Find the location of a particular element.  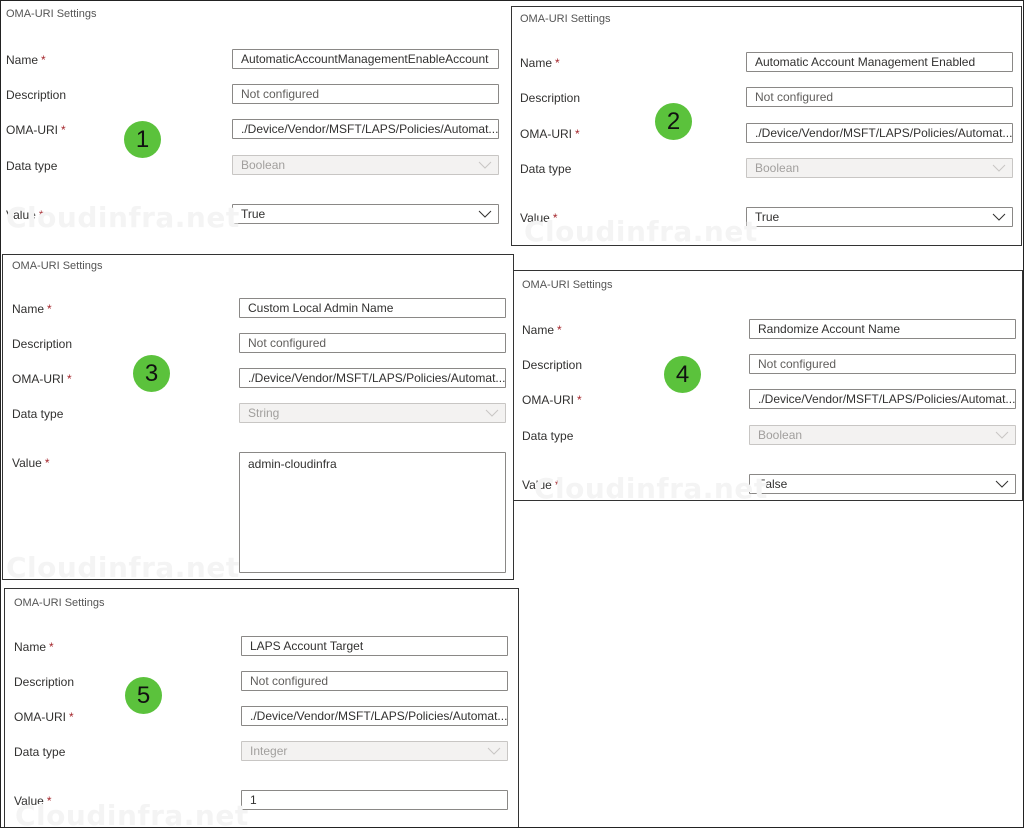

step-badge-4: 4 is located at coordinates (682, 374).